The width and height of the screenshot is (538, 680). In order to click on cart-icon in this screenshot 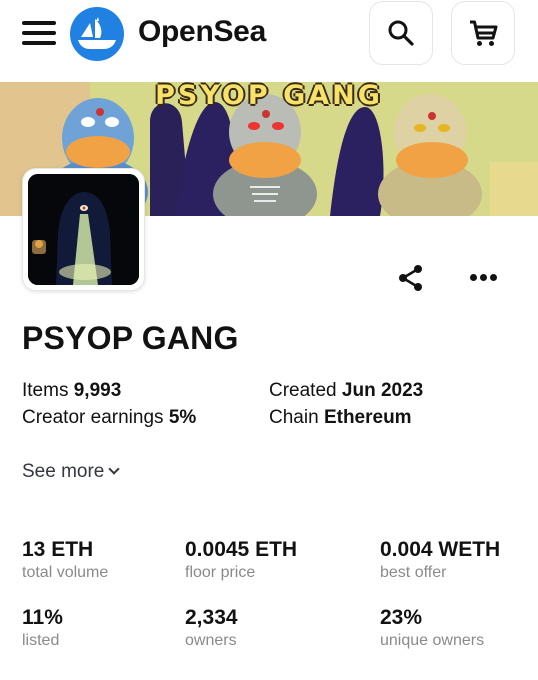, I will do `click(484, 33)`.